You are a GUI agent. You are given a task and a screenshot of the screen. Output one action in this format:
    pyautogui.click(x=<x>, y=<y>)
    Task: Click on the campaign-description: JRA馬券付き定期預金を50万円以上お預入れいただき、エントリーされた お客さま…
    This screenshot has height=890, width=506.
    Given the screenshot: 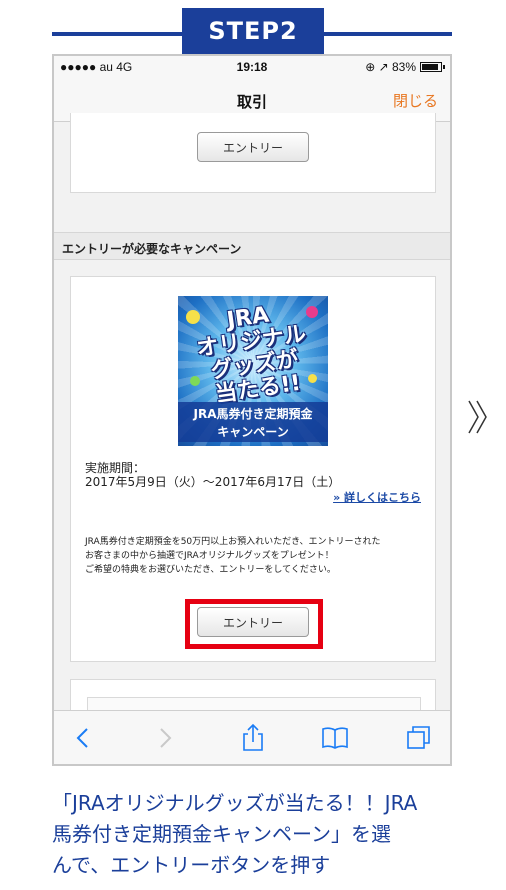 What is the action you would take?
    pyautogui.click(x=233, y=556)
    